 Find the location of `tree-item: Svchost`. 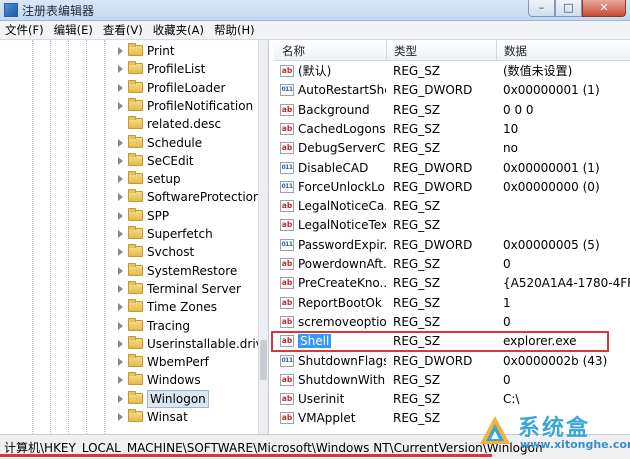

tree-item: Svchost is located at coordinates (135, 252).